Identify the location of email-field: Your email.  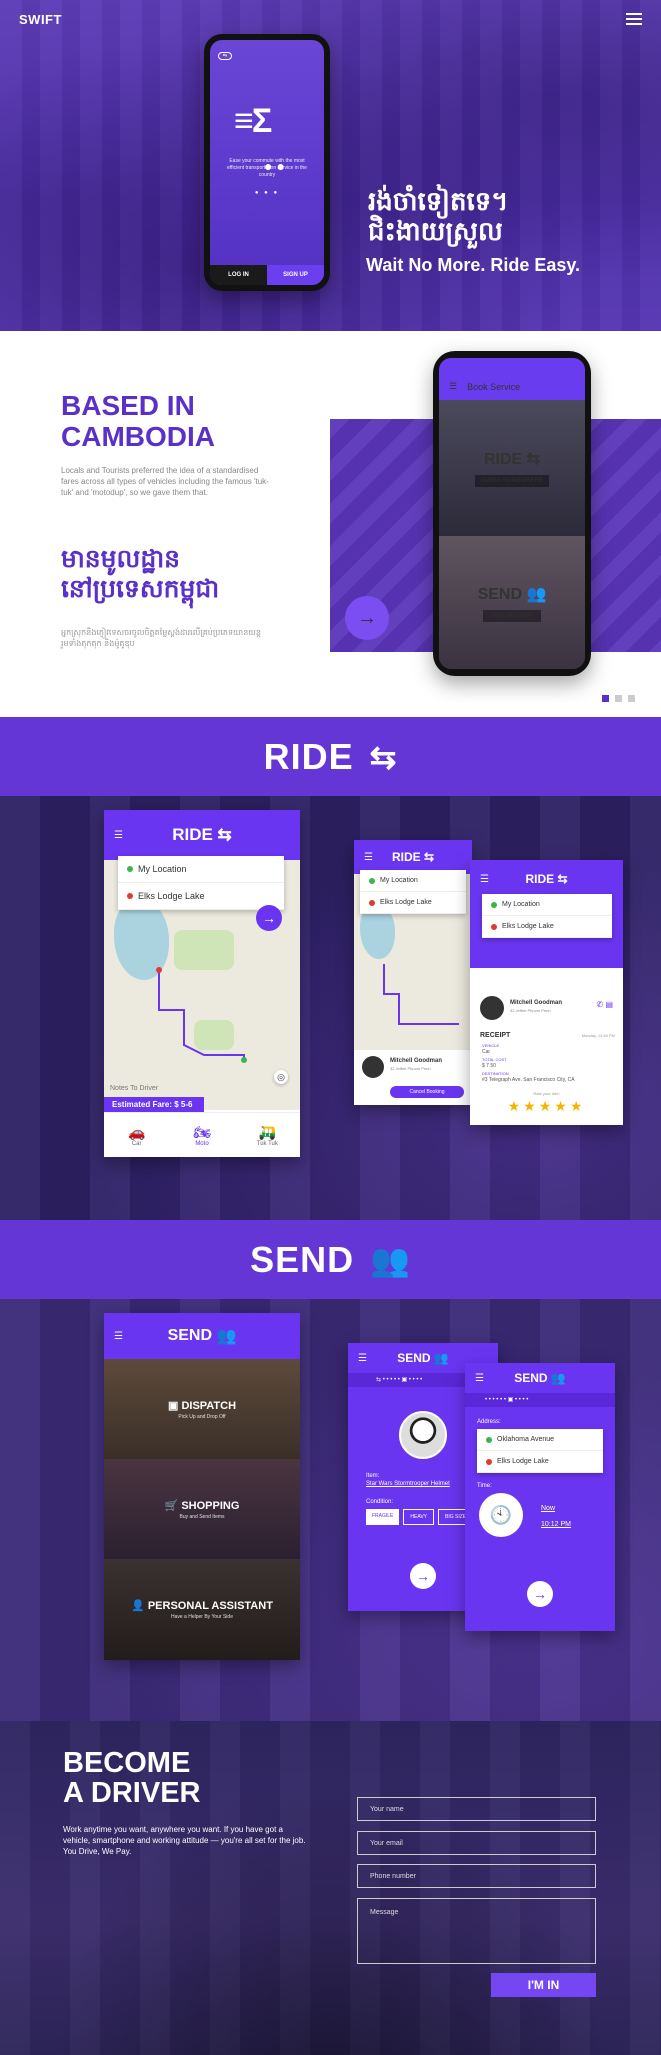
(476, 1843).